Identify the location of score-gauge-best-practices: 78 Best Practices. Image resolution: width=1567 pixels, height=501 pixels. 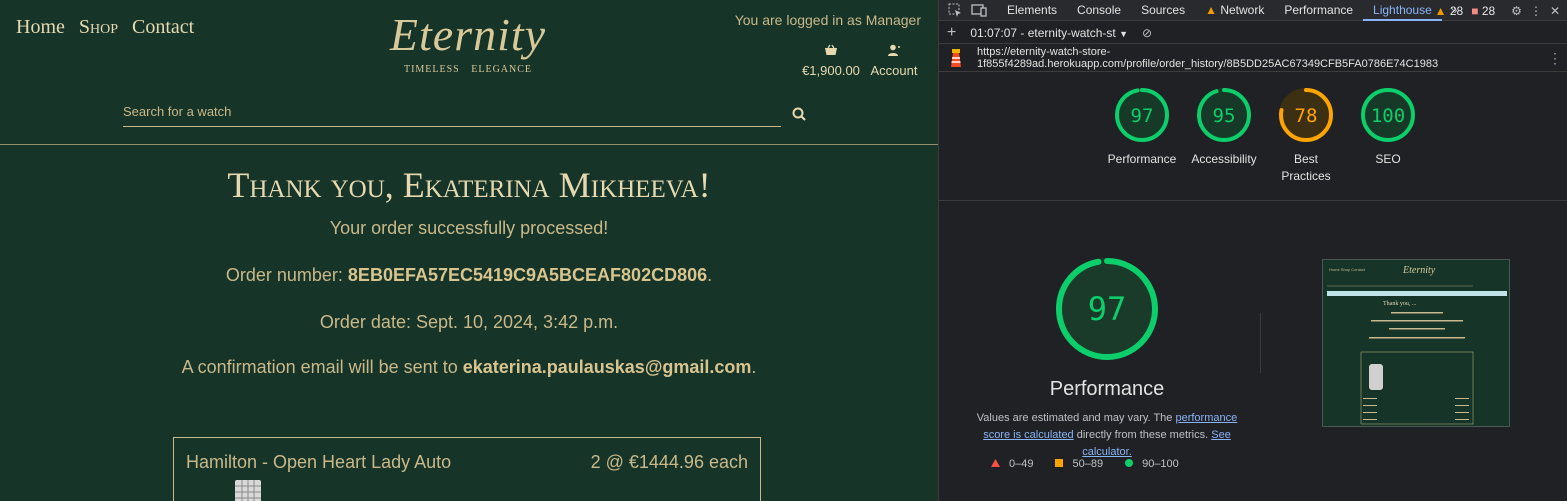
(1306, 135).